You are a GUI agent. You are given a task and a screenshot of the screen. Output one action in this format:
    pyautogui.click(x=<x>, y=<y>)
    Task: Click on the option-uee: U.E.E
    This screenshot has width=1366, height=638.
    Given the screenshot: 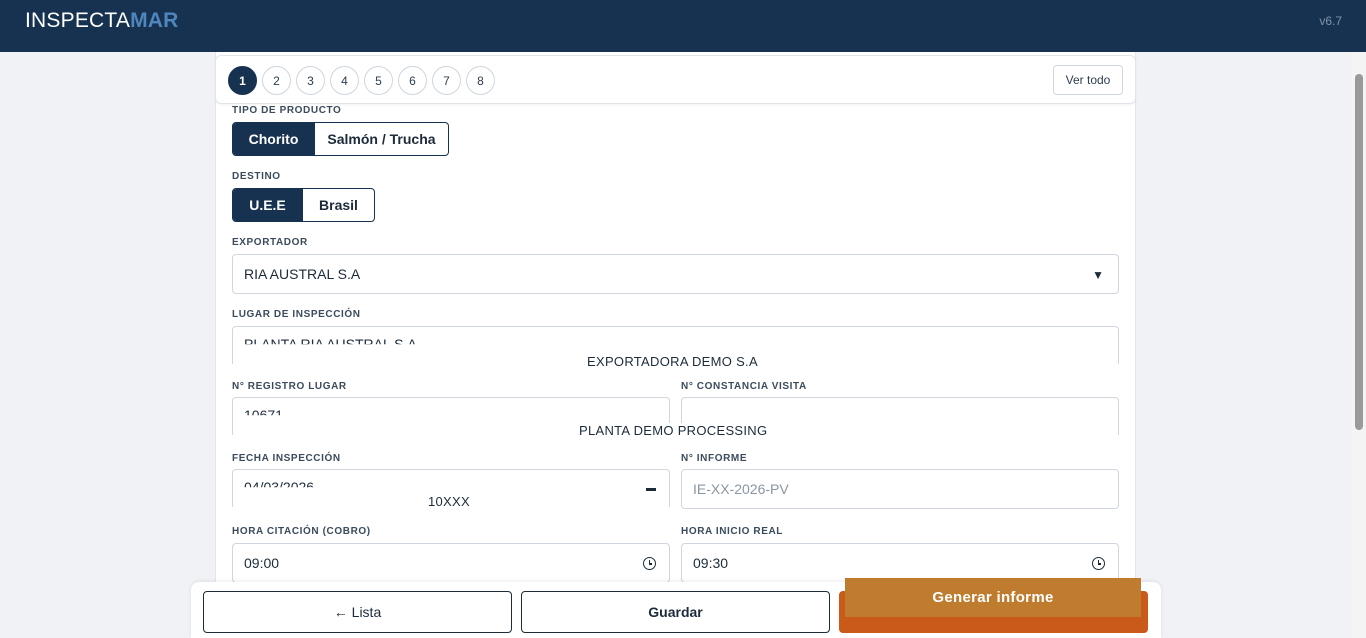 What is the action you would take?
    pyautogui.click(x=268, y=205)
    